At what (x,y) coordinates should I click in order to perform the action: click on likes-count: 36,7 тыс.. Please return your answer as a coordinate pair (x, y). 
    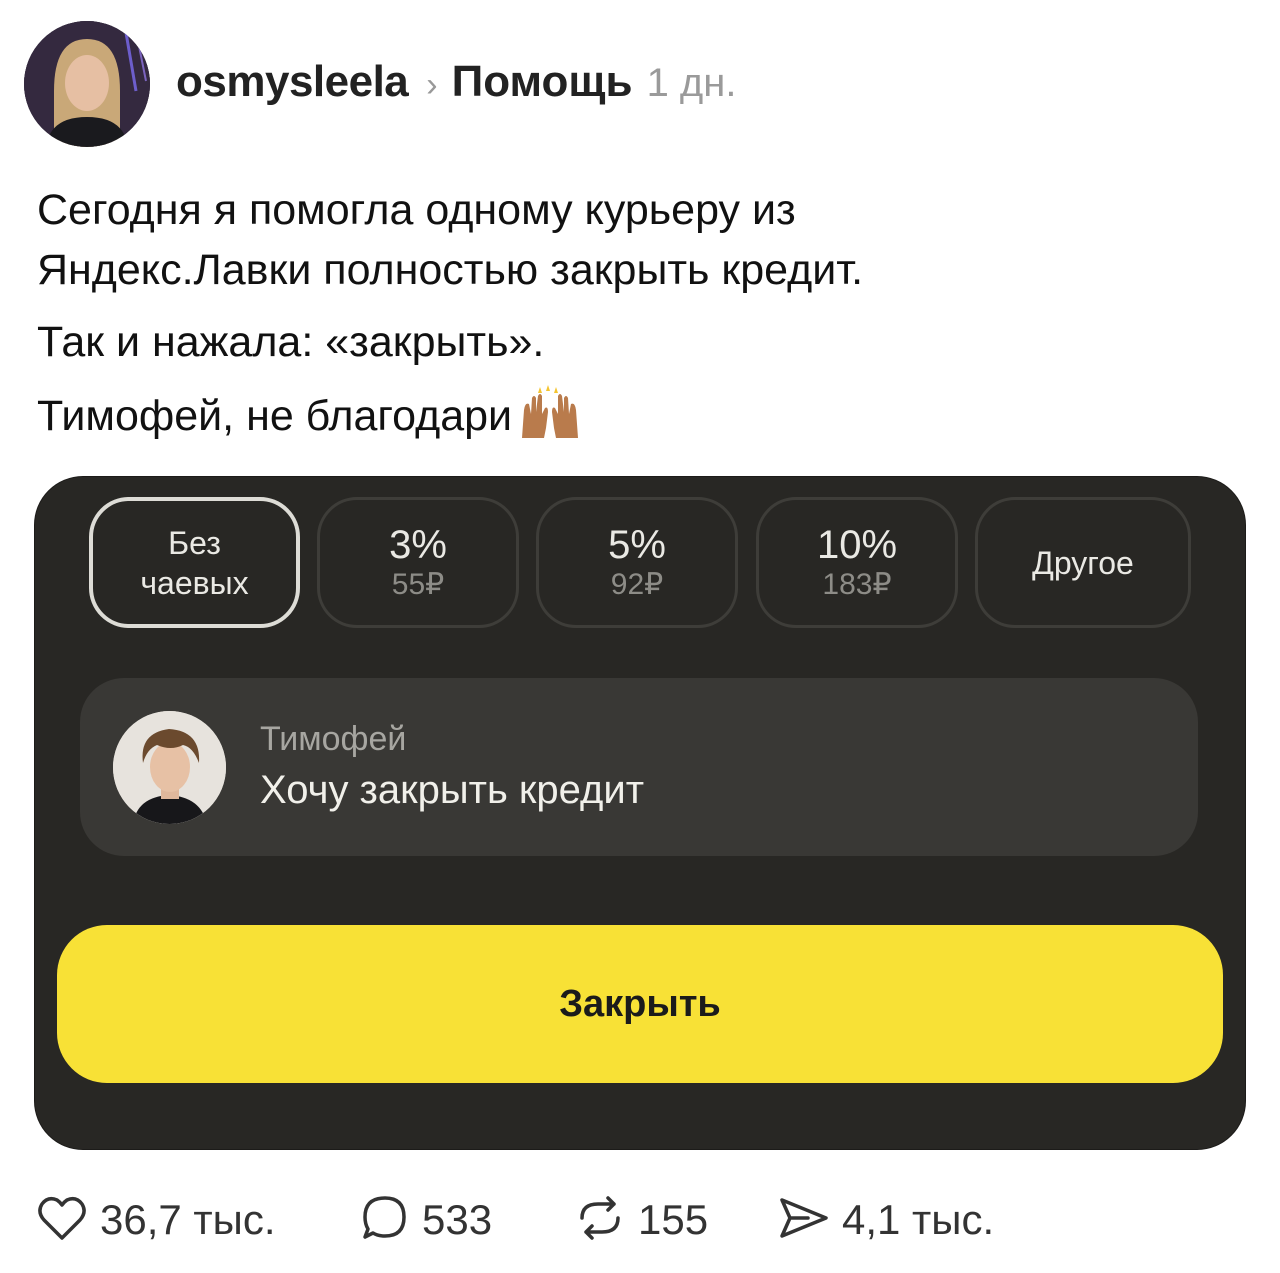
    Looking at the image, I should click on (188, 1219).